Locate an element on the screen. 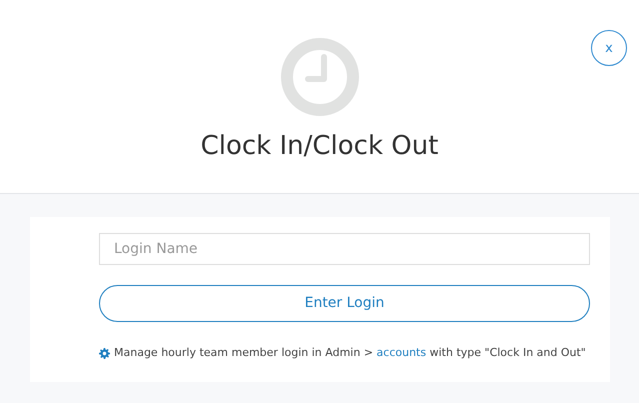 Image resolution: width=639 pixels, height=403 pixels. help-note: Manage hourly team member login in Admin > accounts with type "Clock In and Out" is located at coordinates (350, 353).